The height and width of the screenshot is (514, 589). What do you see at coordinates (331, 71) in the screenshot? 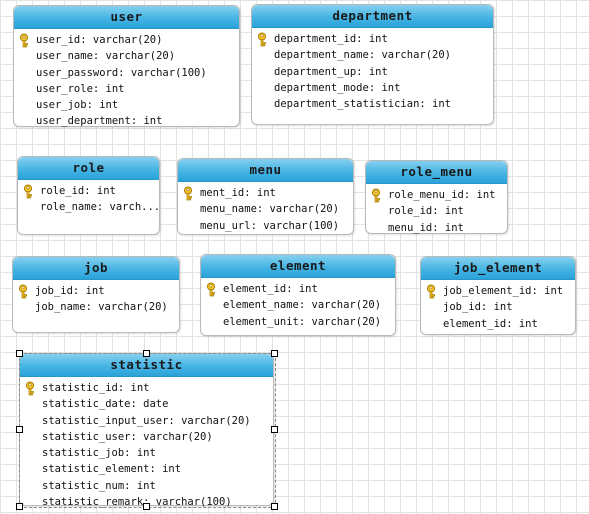
I see `field-text: department_up: int` at bounding box center [331, 71].